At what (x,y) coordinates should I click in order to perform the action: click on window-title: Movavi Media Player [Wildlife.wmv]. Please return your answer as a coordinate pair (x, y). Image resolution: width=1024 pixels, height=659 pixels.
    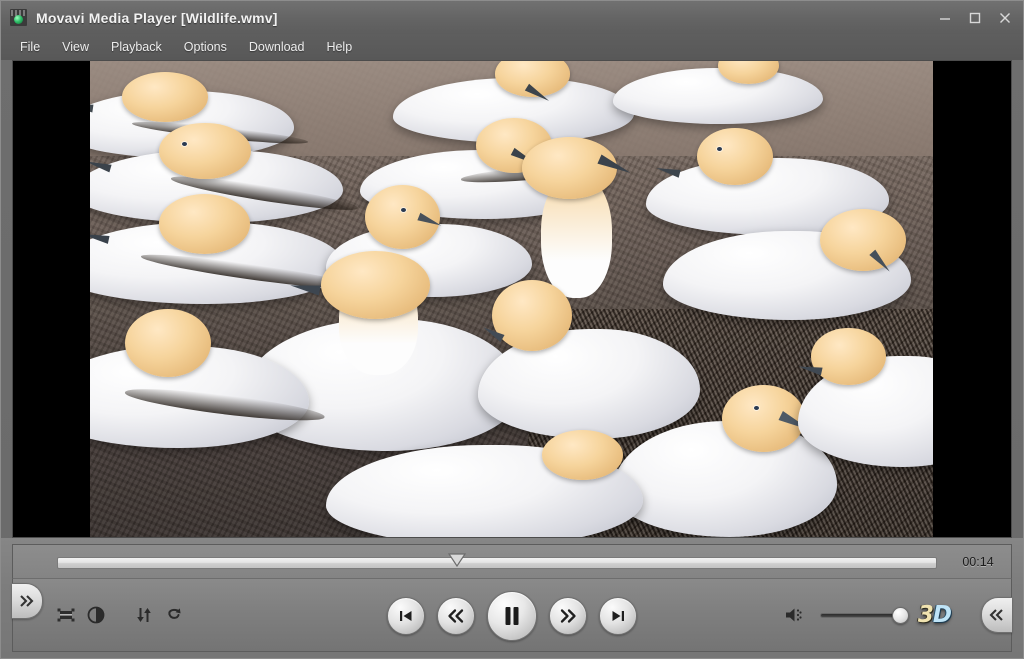
    Looking at the image, I should click on (157, 17).